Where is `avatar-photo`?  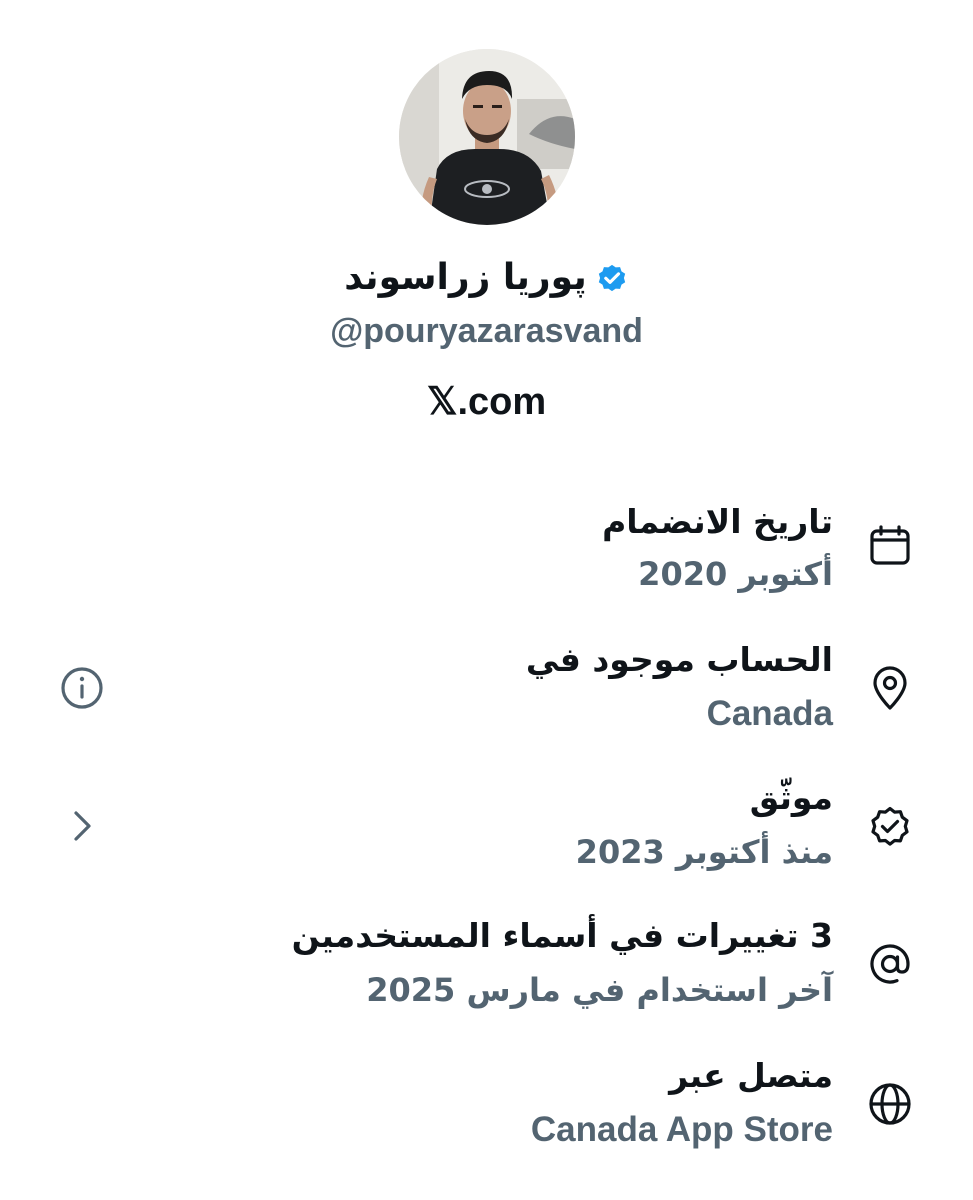
avatar-photo is located at coordinates (487, 137).